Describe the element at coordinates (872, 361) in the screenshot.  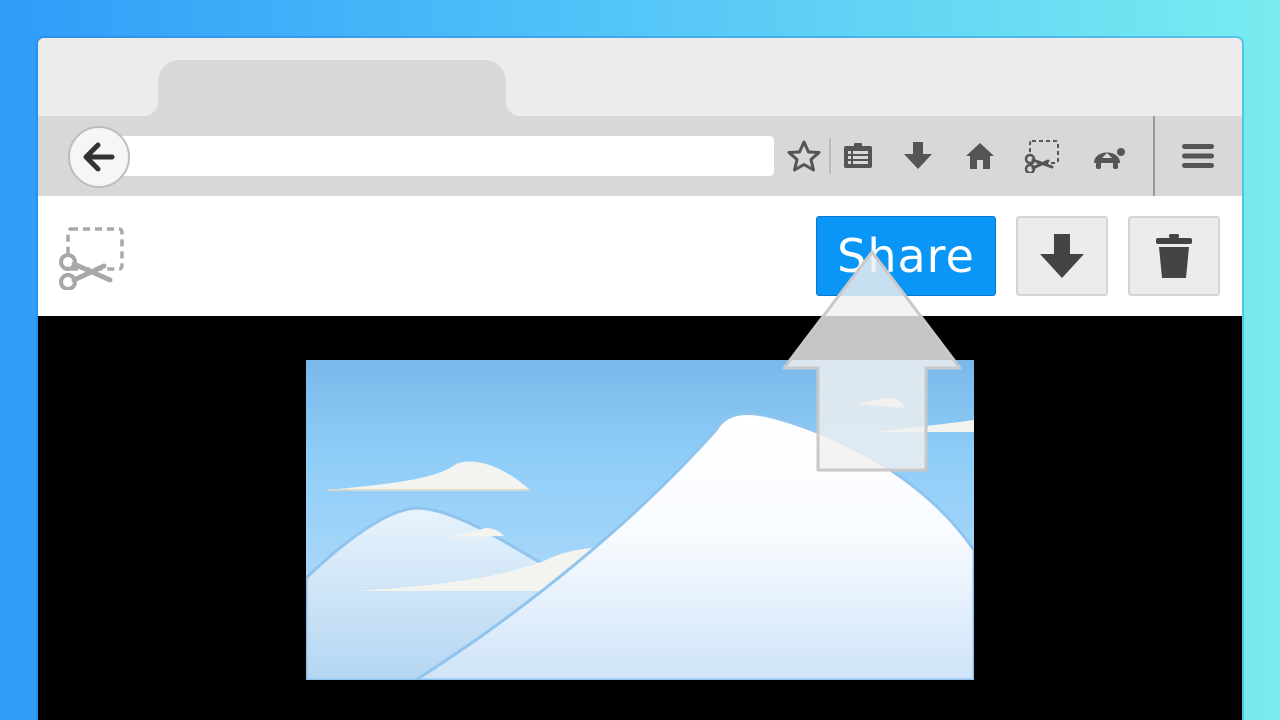
I see `up-arrow-pointer-icon` at that location.